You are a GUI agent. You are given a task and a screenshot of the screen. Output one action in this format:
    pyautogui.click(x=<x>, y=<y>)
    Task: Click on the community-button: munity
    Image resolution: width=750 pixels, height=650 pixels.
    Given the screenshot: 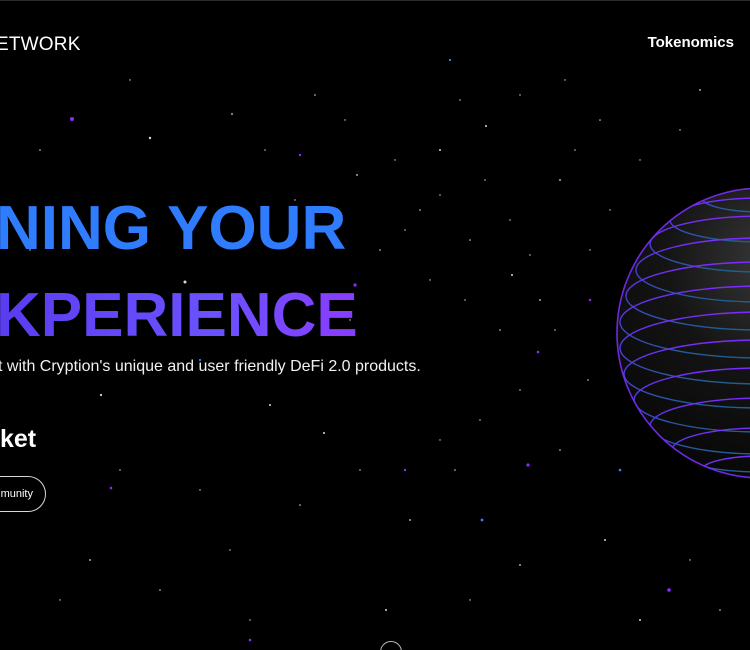 What is the action you would take?
    pyautogui.click(x=23, y=494)
    